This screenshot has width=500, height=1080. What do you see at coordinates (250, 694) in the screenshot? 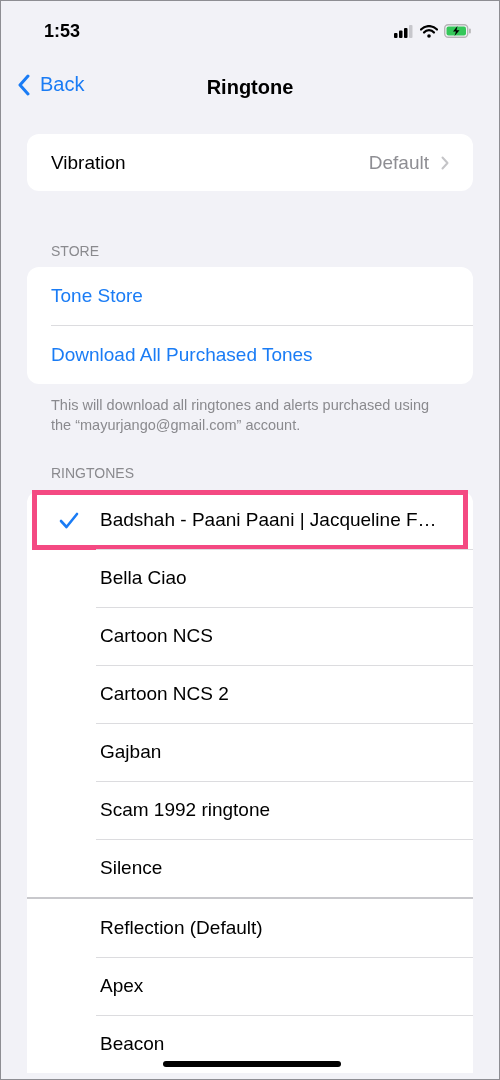
I see `ringtone-row: Cartoon NCS 2` at bounding box center [250, 694].